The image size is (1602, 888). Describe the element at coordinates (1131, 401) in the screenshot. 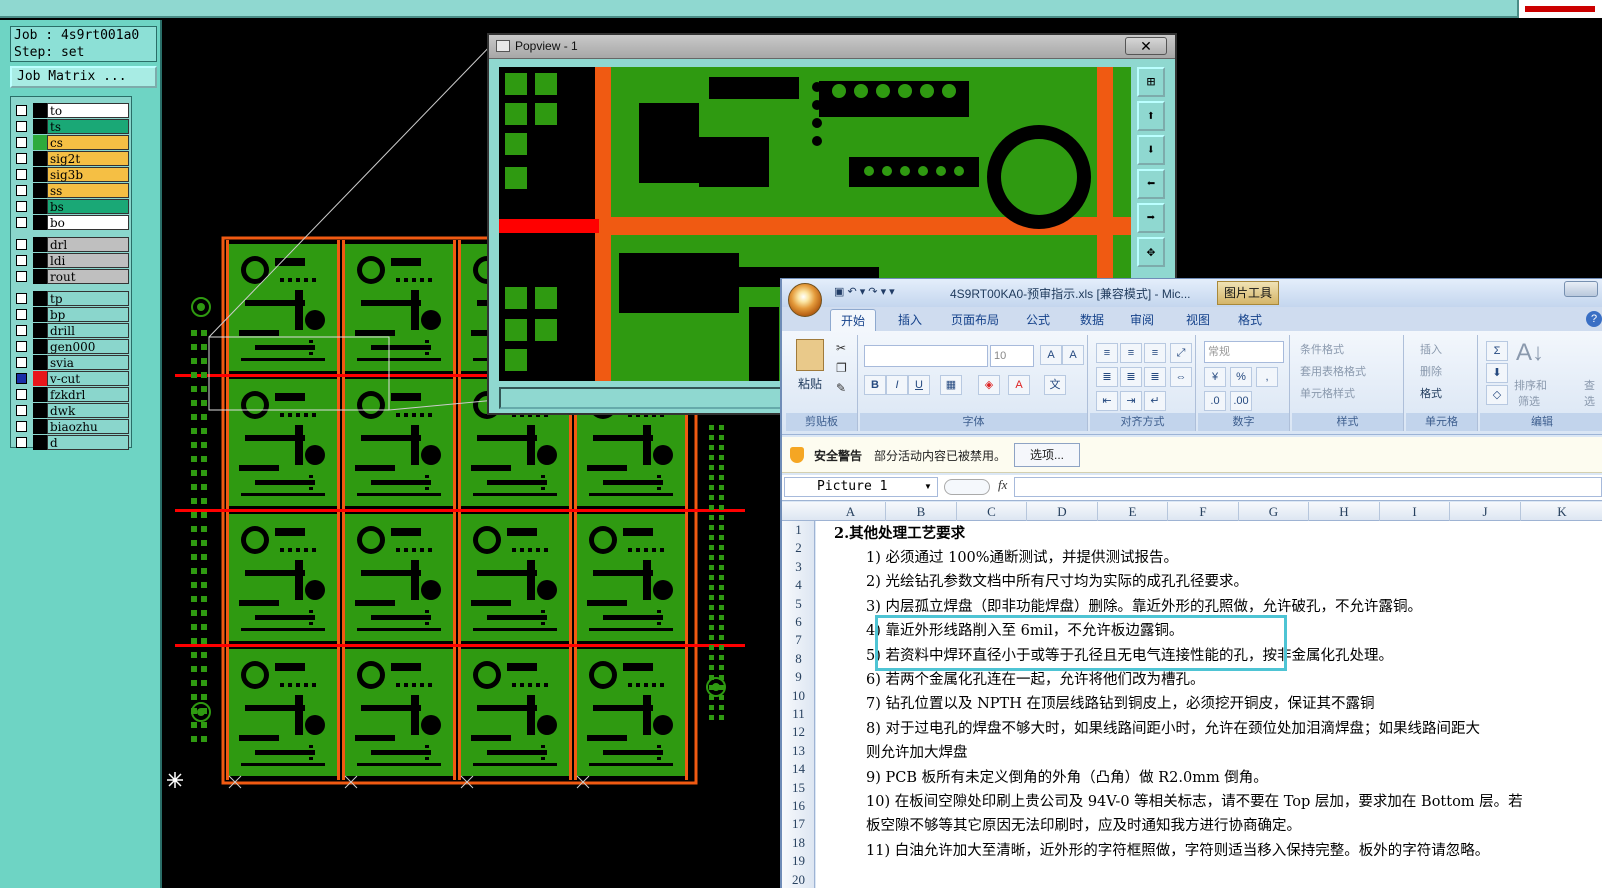

I see `increase-indent-icon: ⇥` at that location.